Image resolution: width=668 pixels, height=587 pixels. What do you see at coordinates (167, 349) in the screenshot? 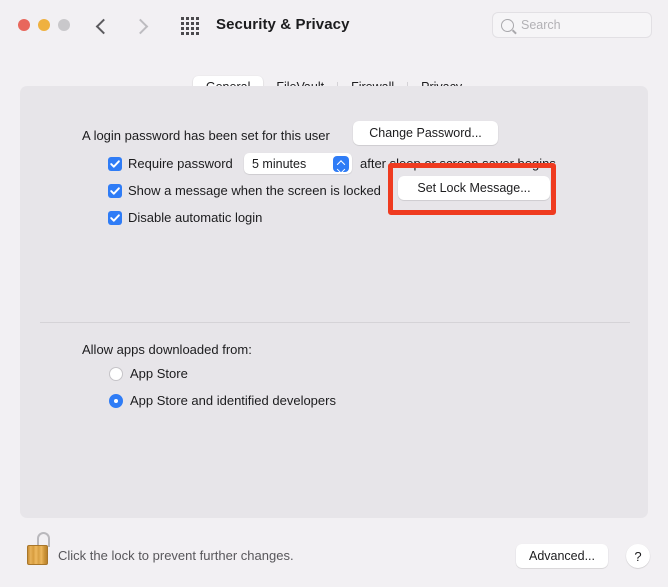
I see `allow-apps-heading: Allow apps downloaded from:` at bounding box center [167, 349].